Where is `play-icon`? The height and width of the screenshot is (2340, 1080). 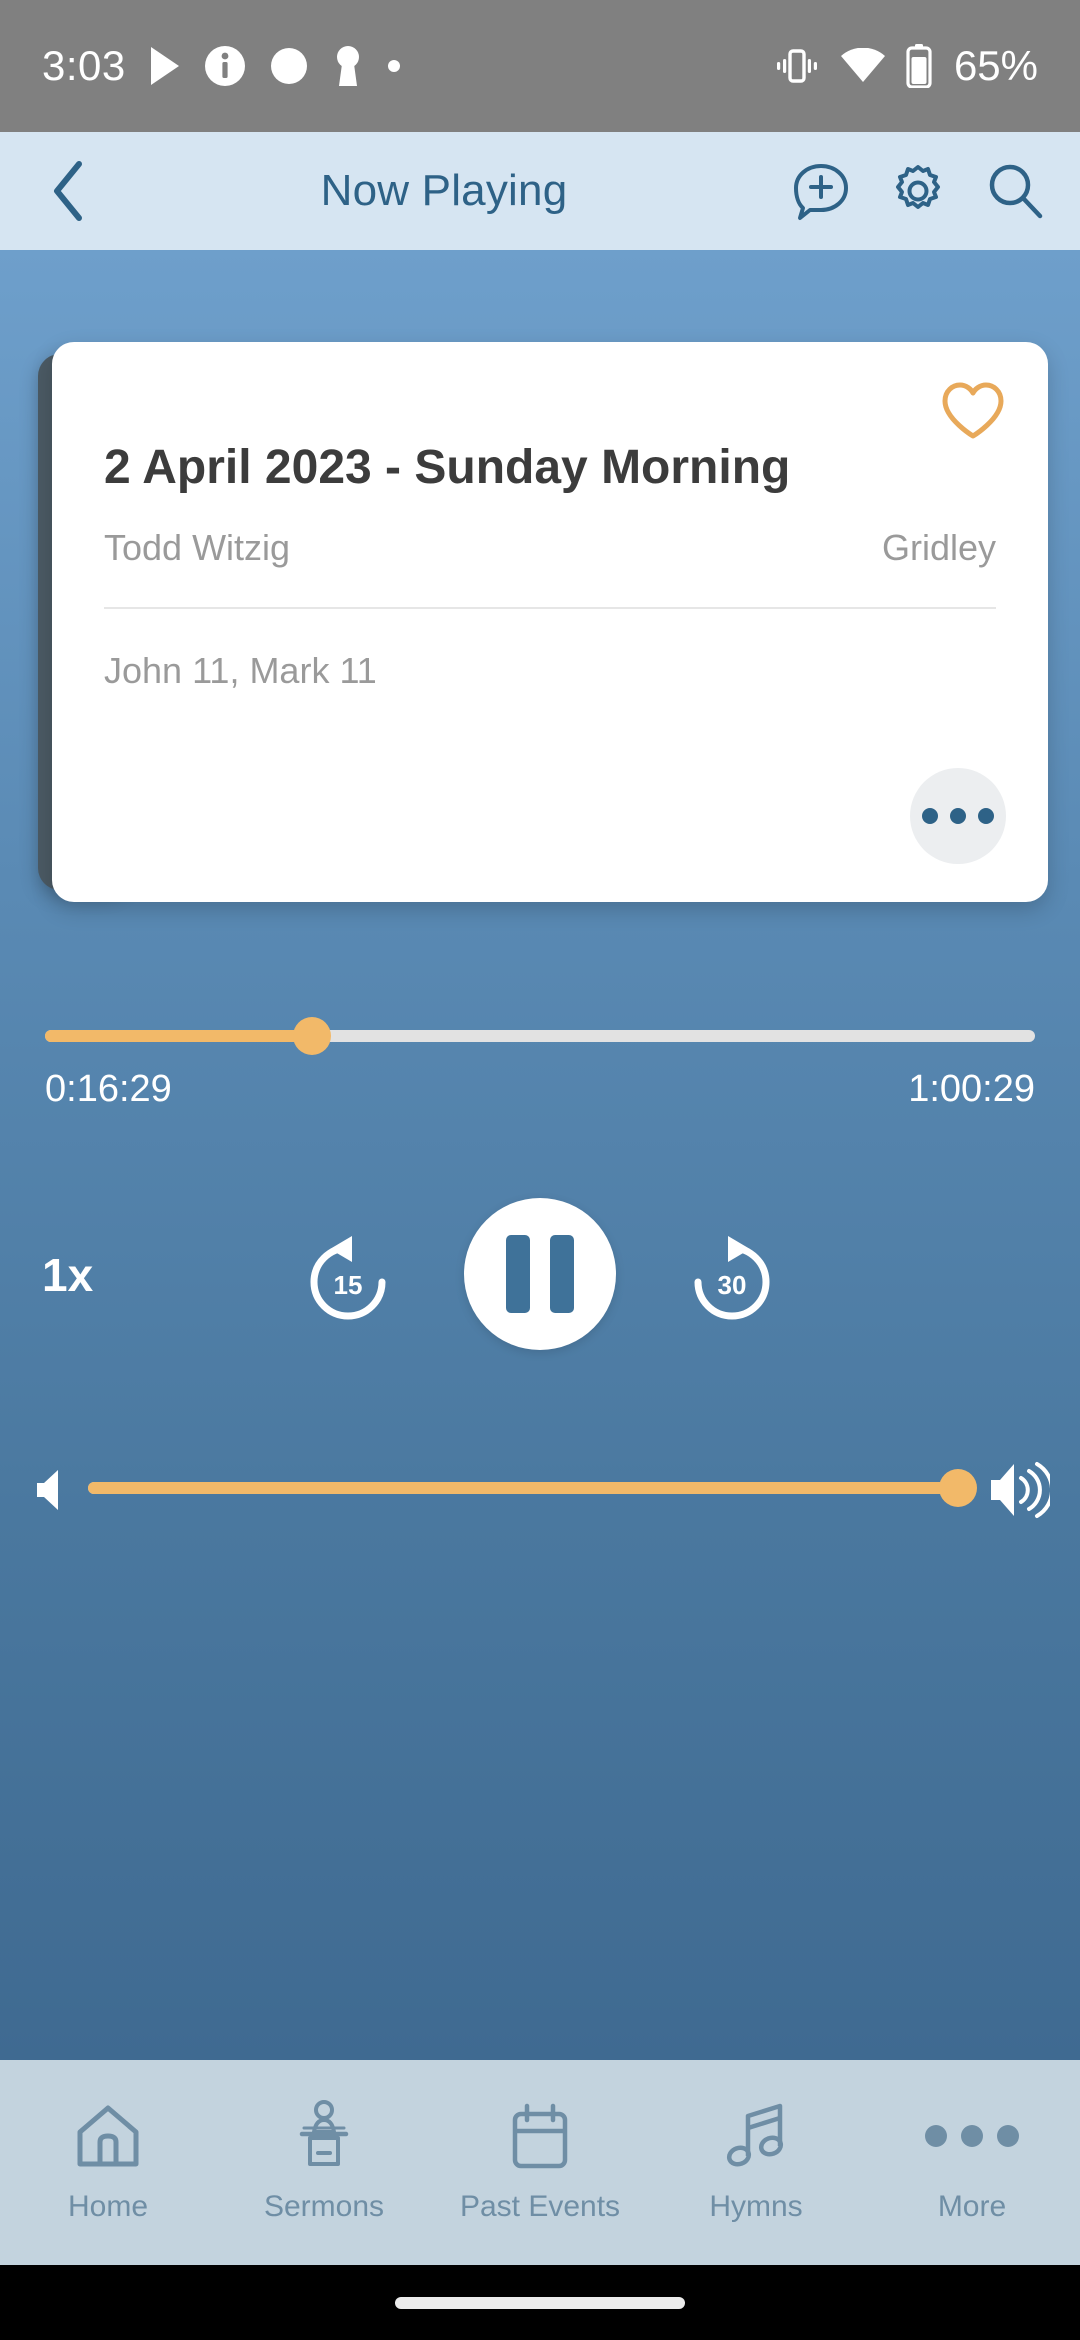
play-icon is located at coordinates (165, 66).